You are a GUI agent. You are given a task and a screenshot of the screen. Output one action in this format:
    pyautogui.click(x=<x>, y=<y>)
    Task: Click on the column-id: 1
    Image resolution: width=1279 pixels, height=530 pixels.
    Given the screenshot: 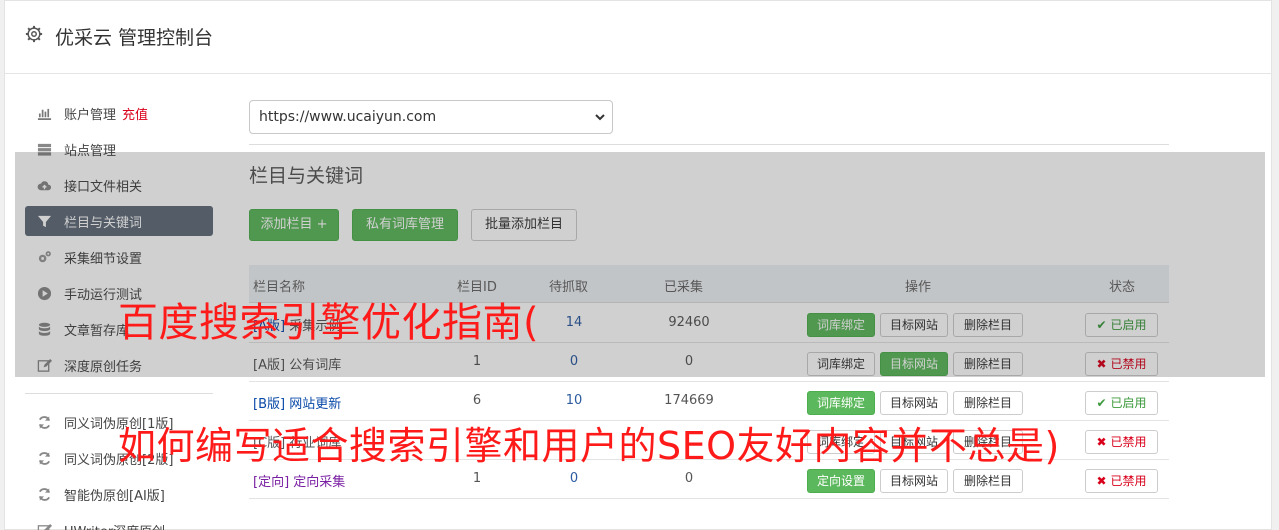 What is the action you would take?
    pyautogui.click(x=477, y=478)
    